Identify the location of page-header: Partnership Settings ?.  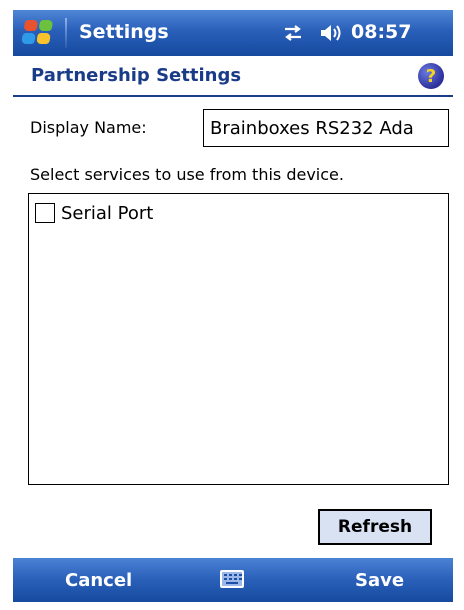
(233, 76).